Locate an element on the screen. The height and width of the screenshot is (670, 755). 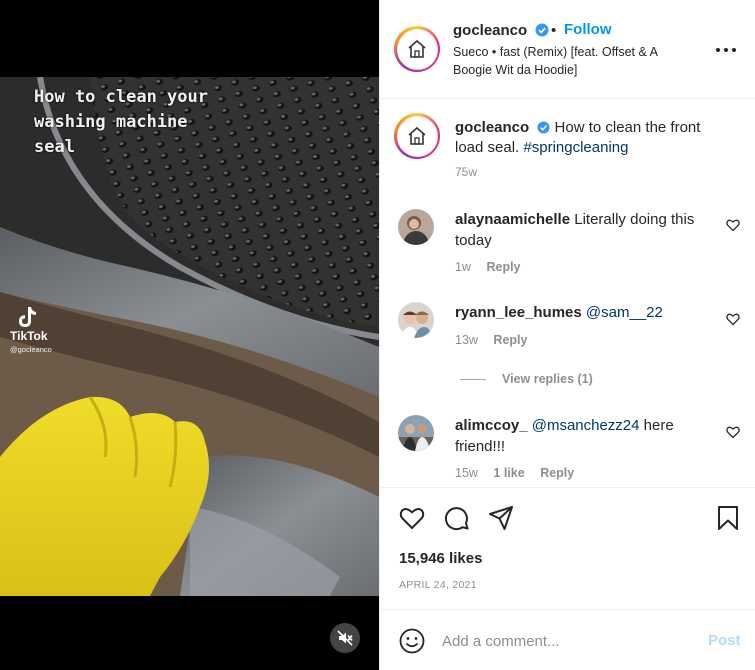
video-overlay-caption: How to clean your washing machine seal is located at coordinates (121, 122).